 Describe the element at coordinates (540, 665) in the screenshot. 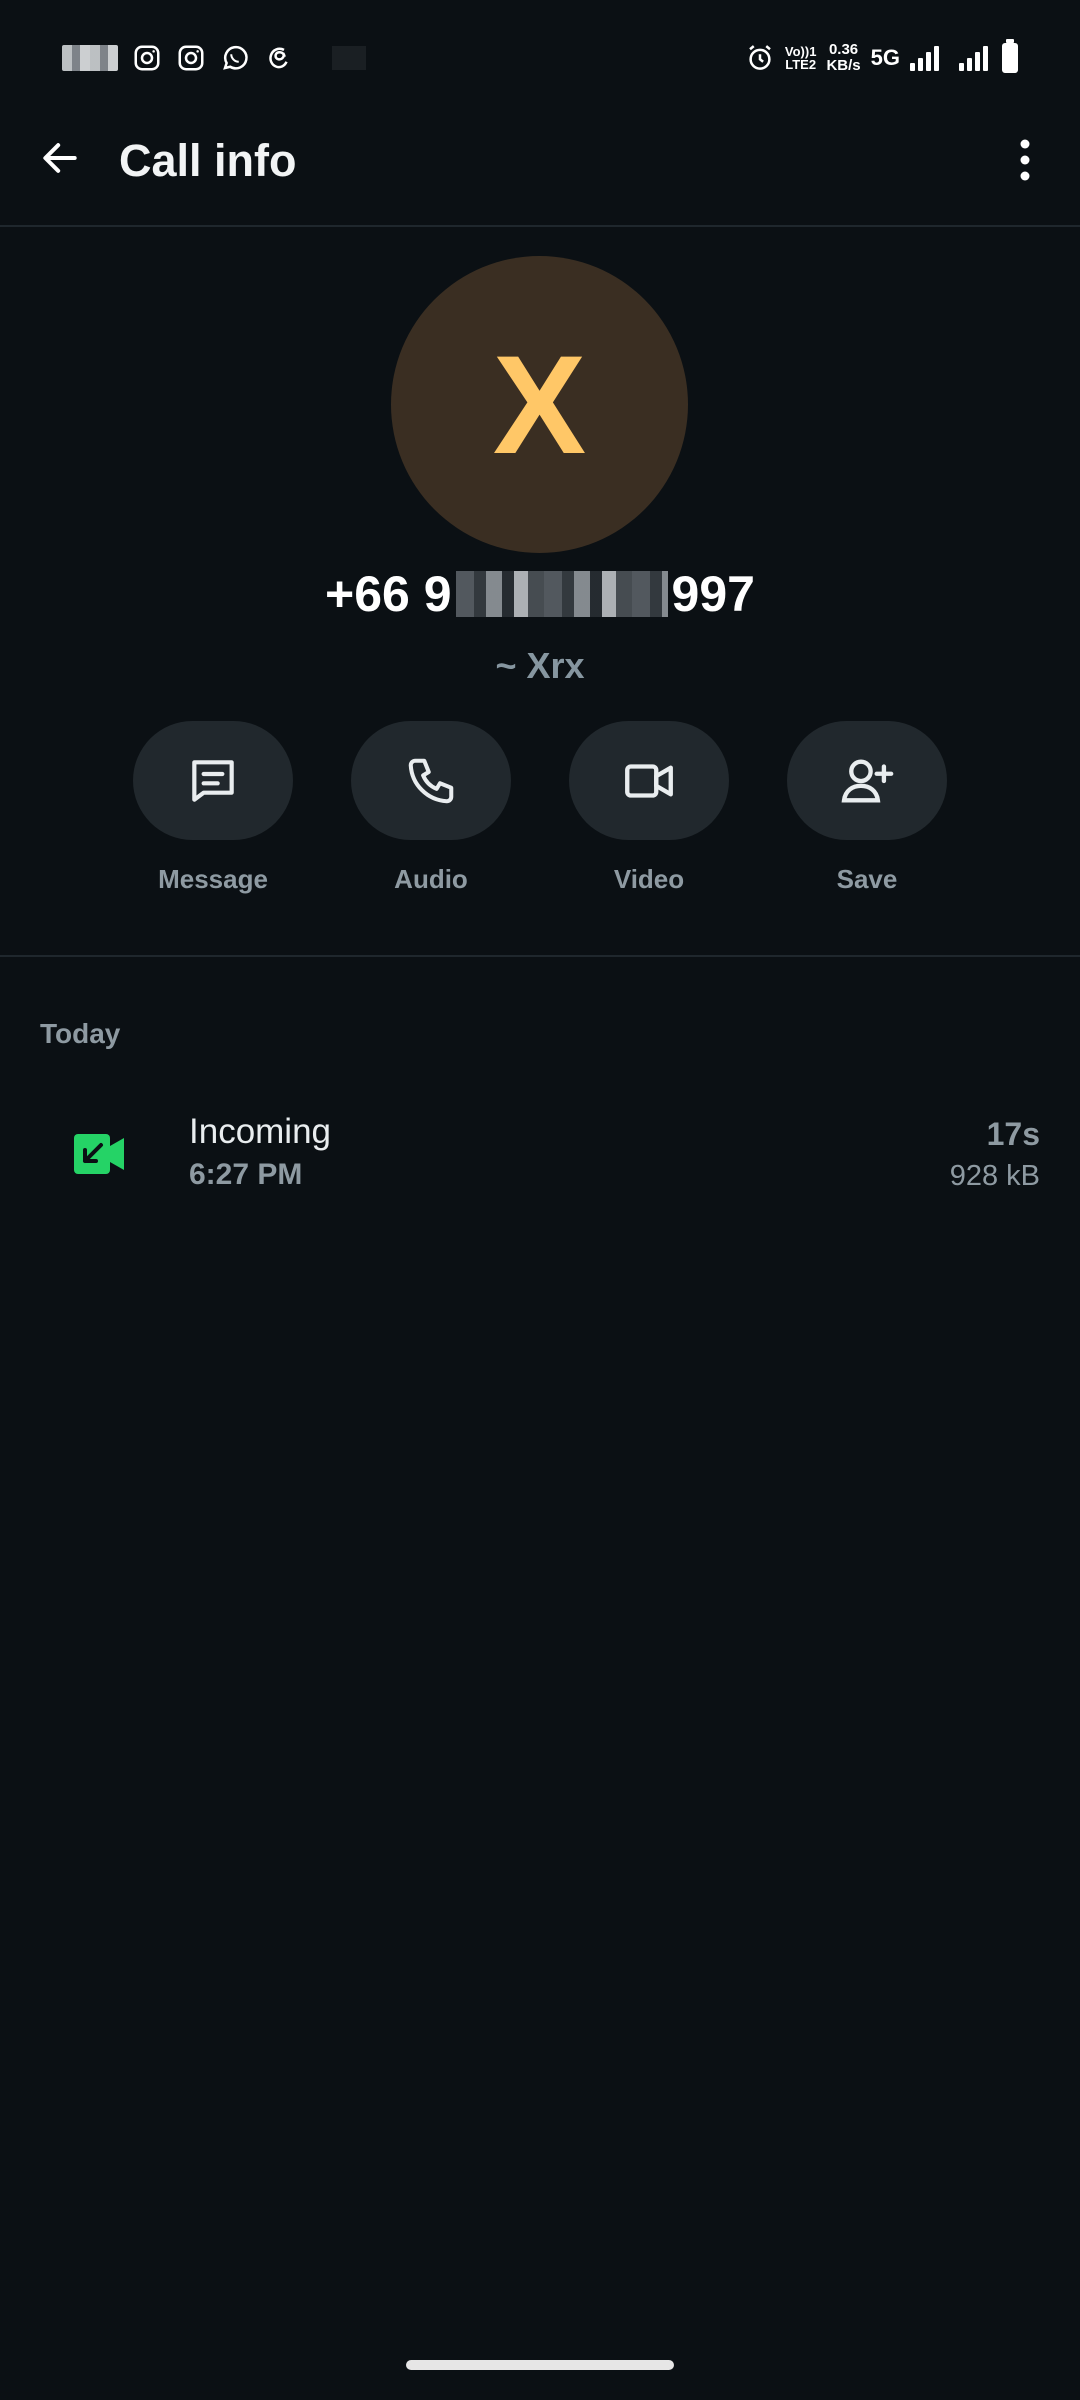

I see `contact-alias: ~ Xrx` at that location.